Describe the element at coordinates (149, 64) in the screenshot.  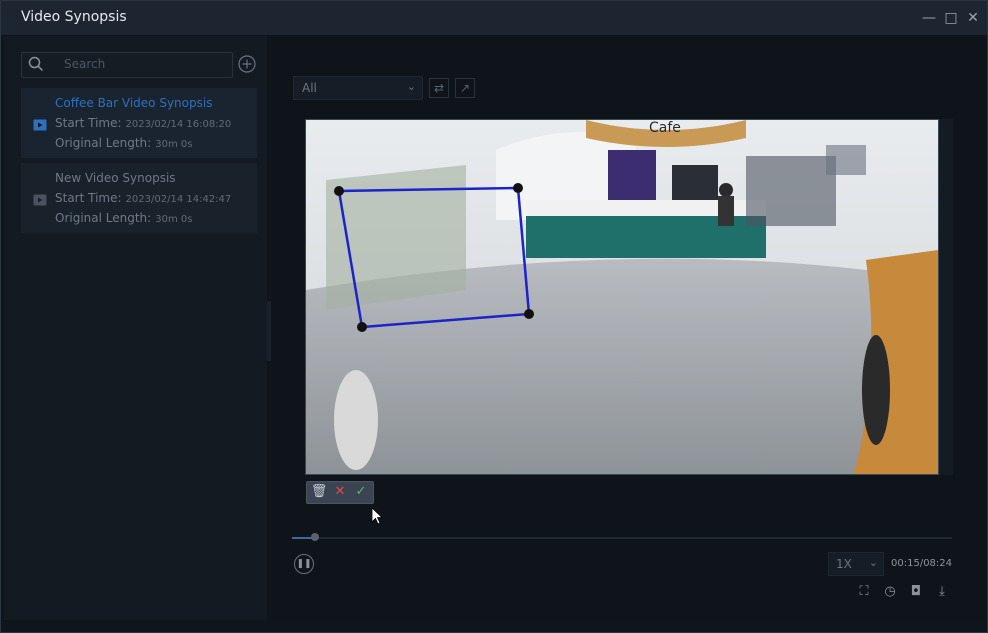
I see `search-input` at that location.